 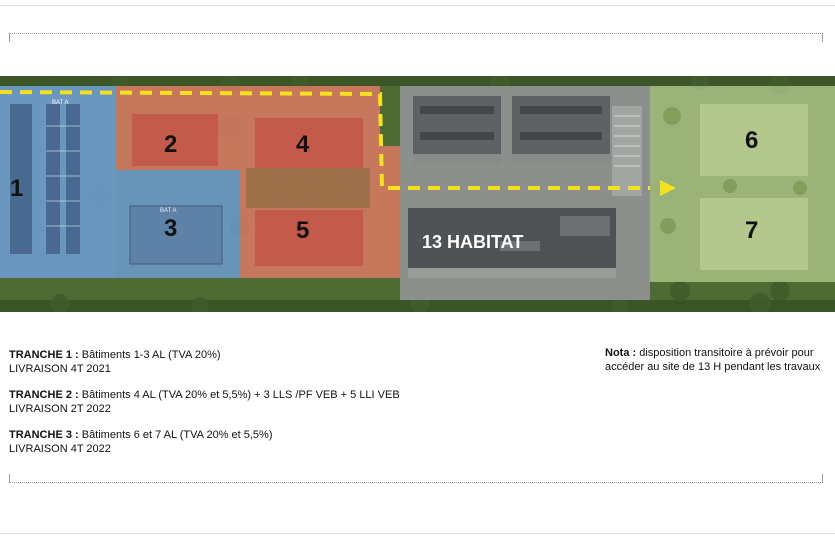 What do you see at coordinates (170, 228) in the screenshot?
I see `lot-3-label: 3` at bounding box center [170, 228].